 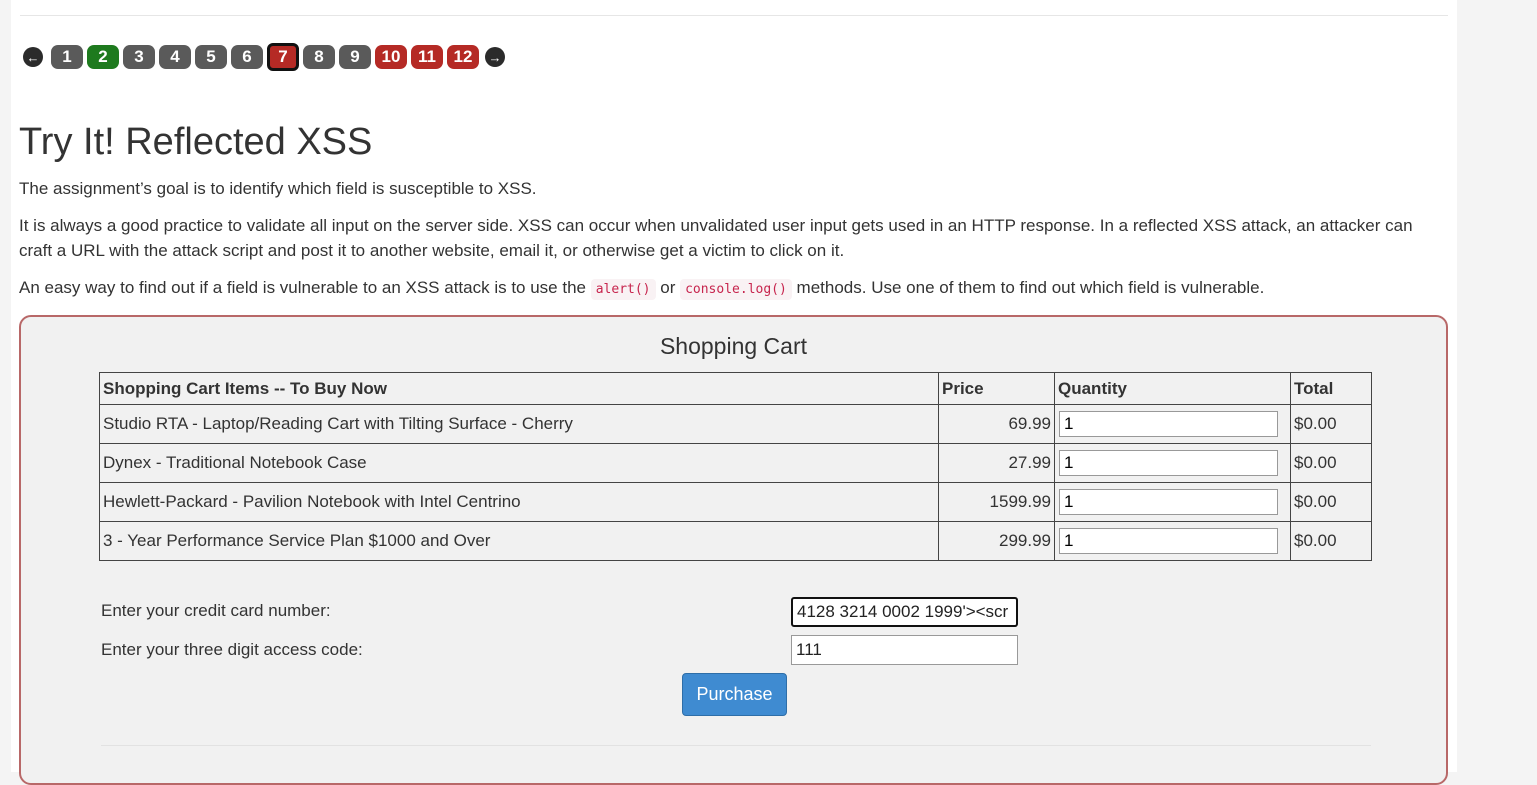 I want to click on credit-card-input, so click(x=904, y=612).